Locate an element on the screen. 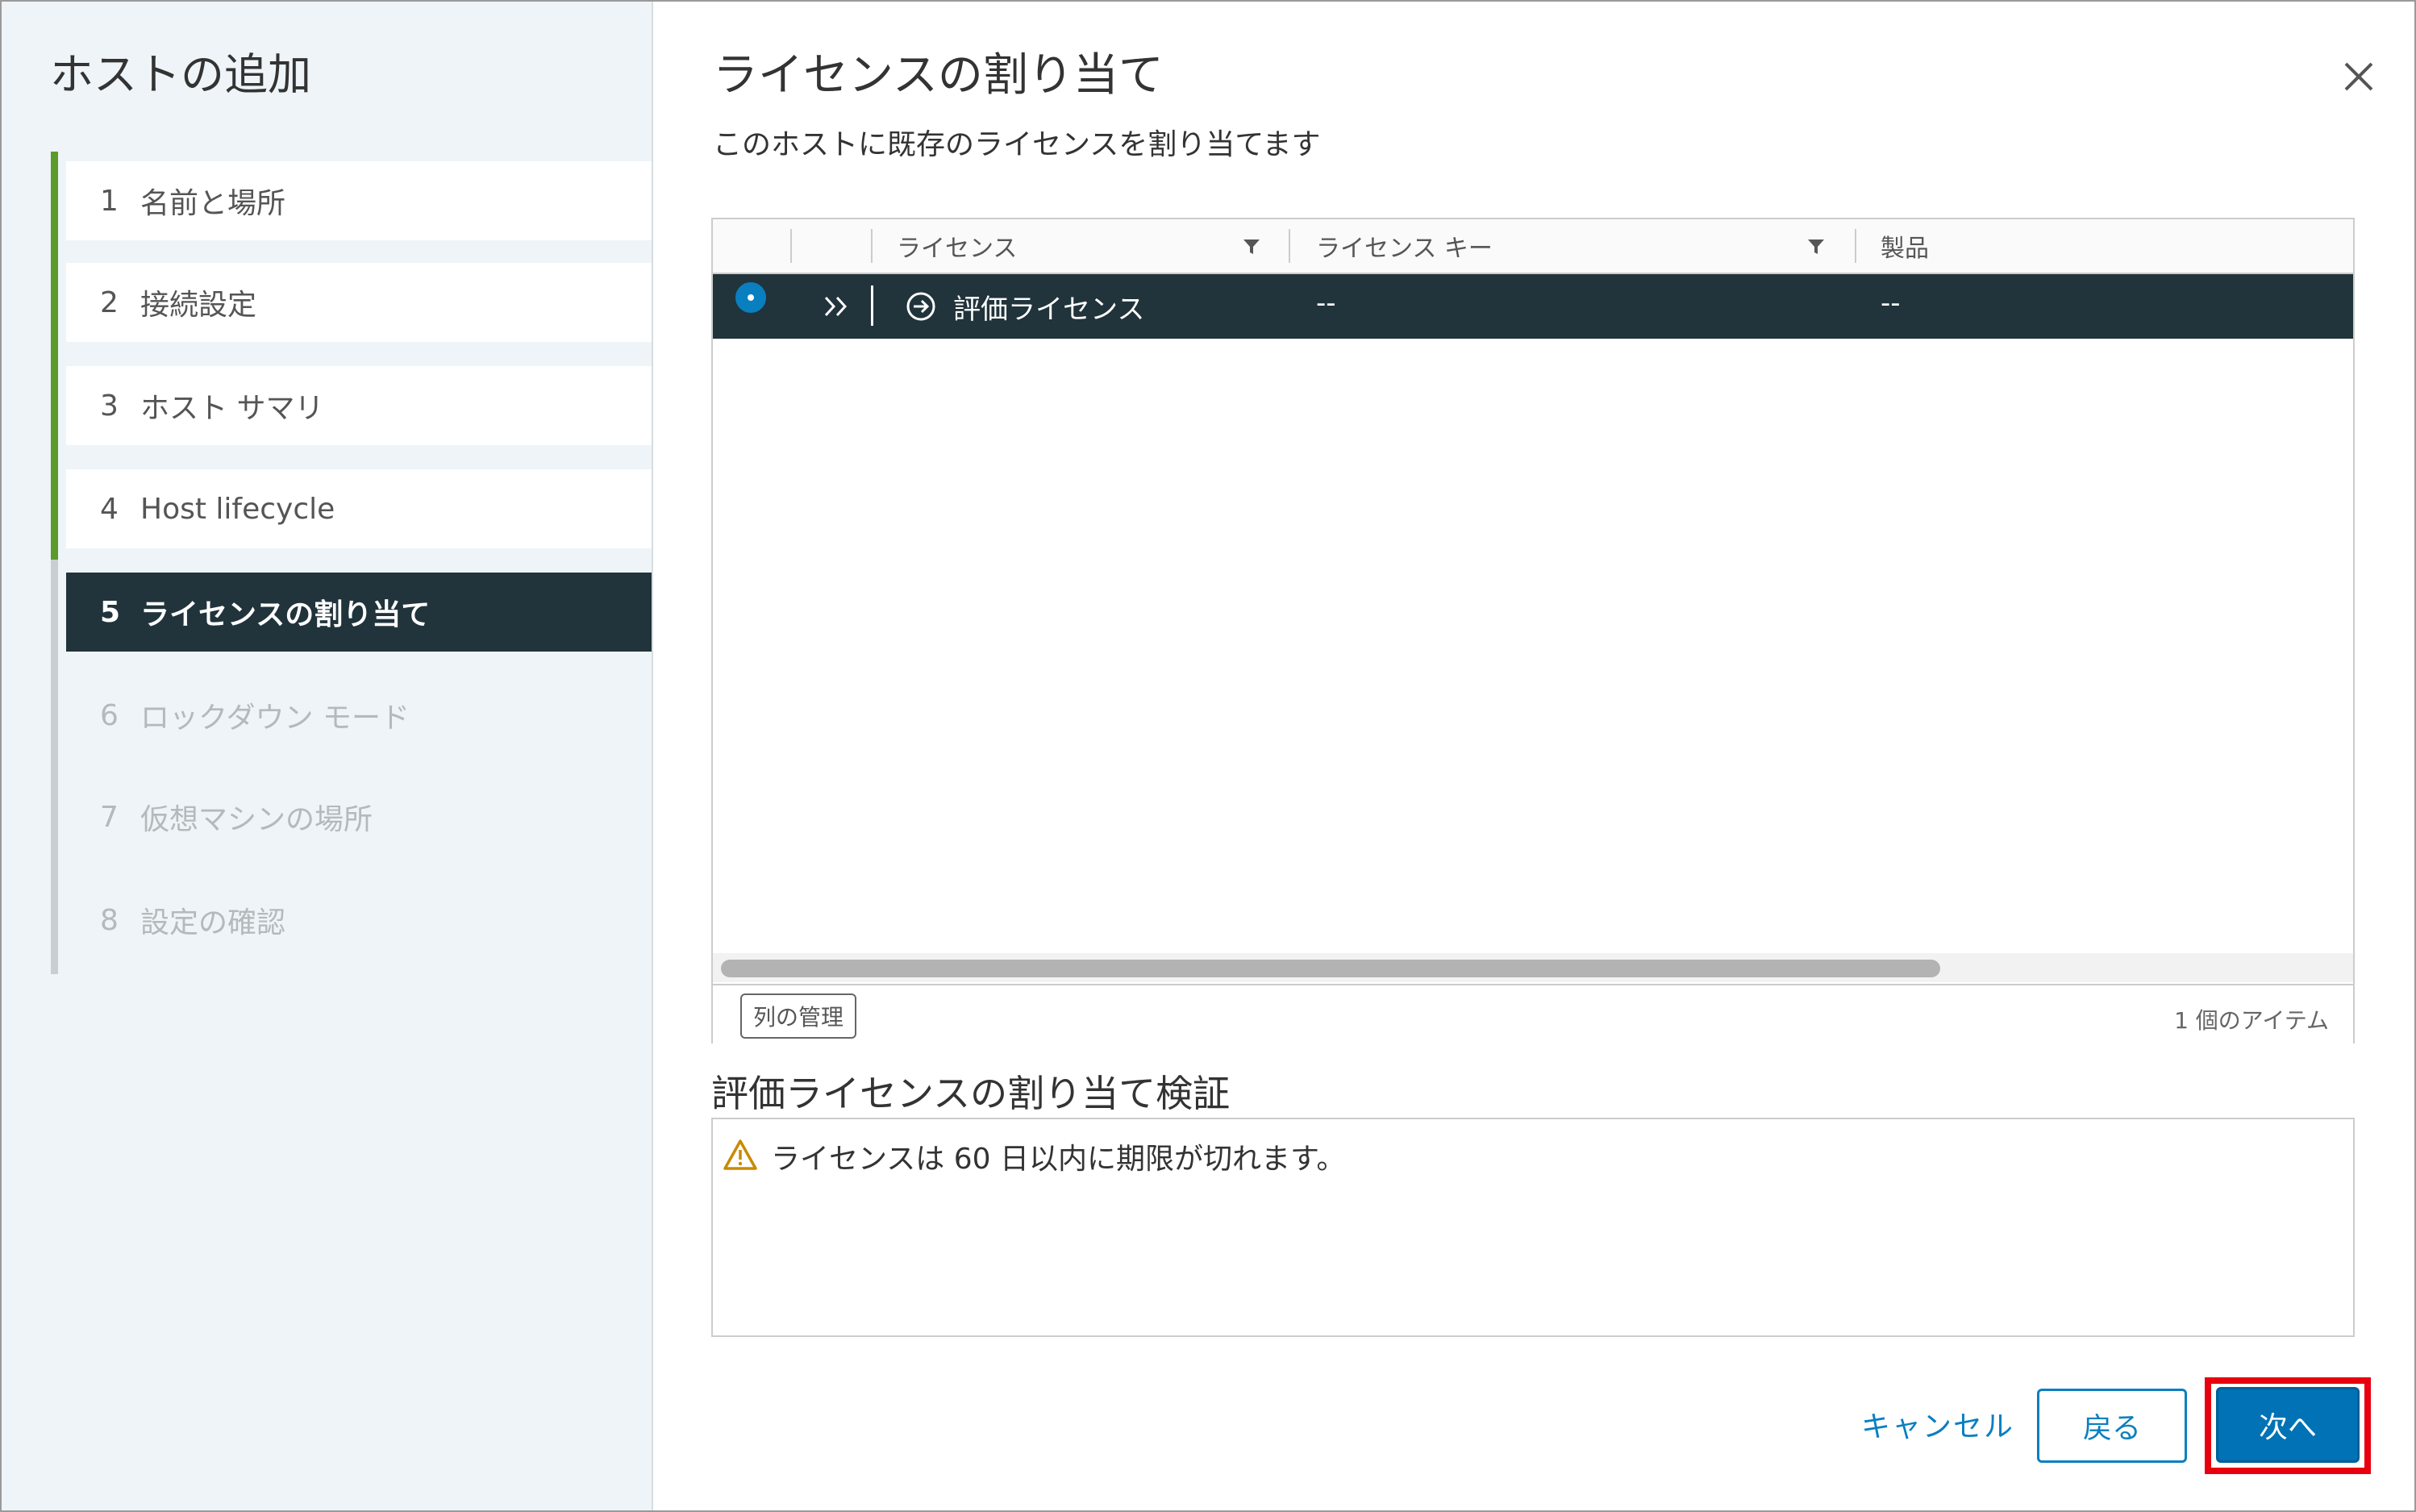 The image size is (2416, 1512). step-number: 4 is located at coordinates (110, 509).